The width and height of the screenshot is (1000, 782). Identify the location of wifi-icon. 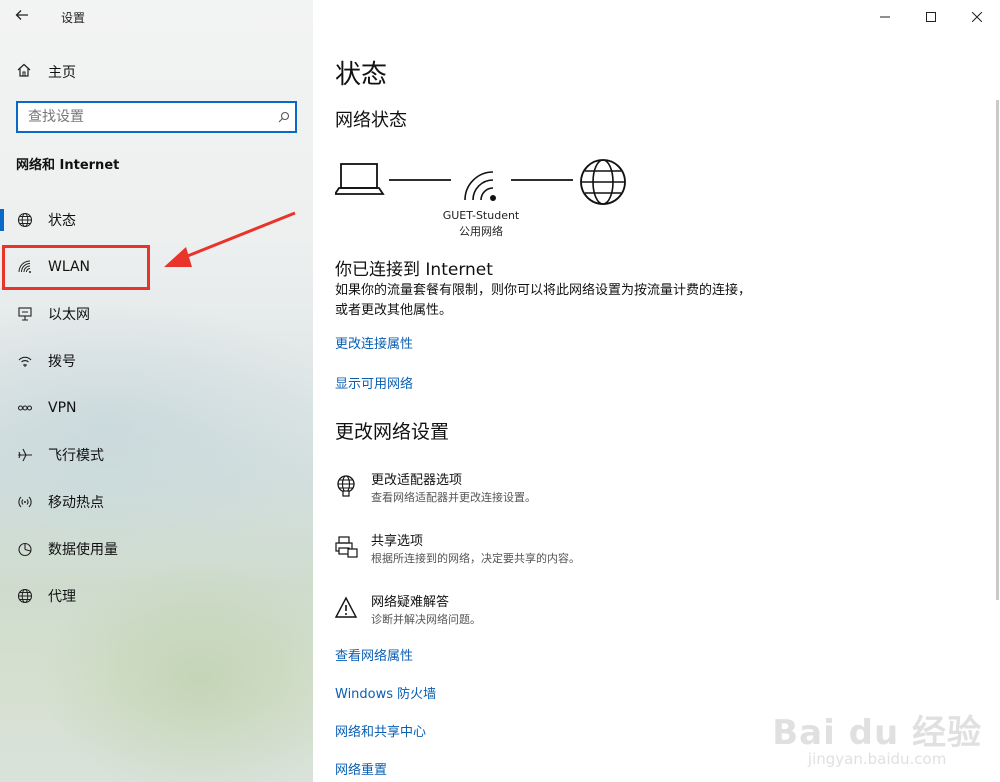
(480, 186).